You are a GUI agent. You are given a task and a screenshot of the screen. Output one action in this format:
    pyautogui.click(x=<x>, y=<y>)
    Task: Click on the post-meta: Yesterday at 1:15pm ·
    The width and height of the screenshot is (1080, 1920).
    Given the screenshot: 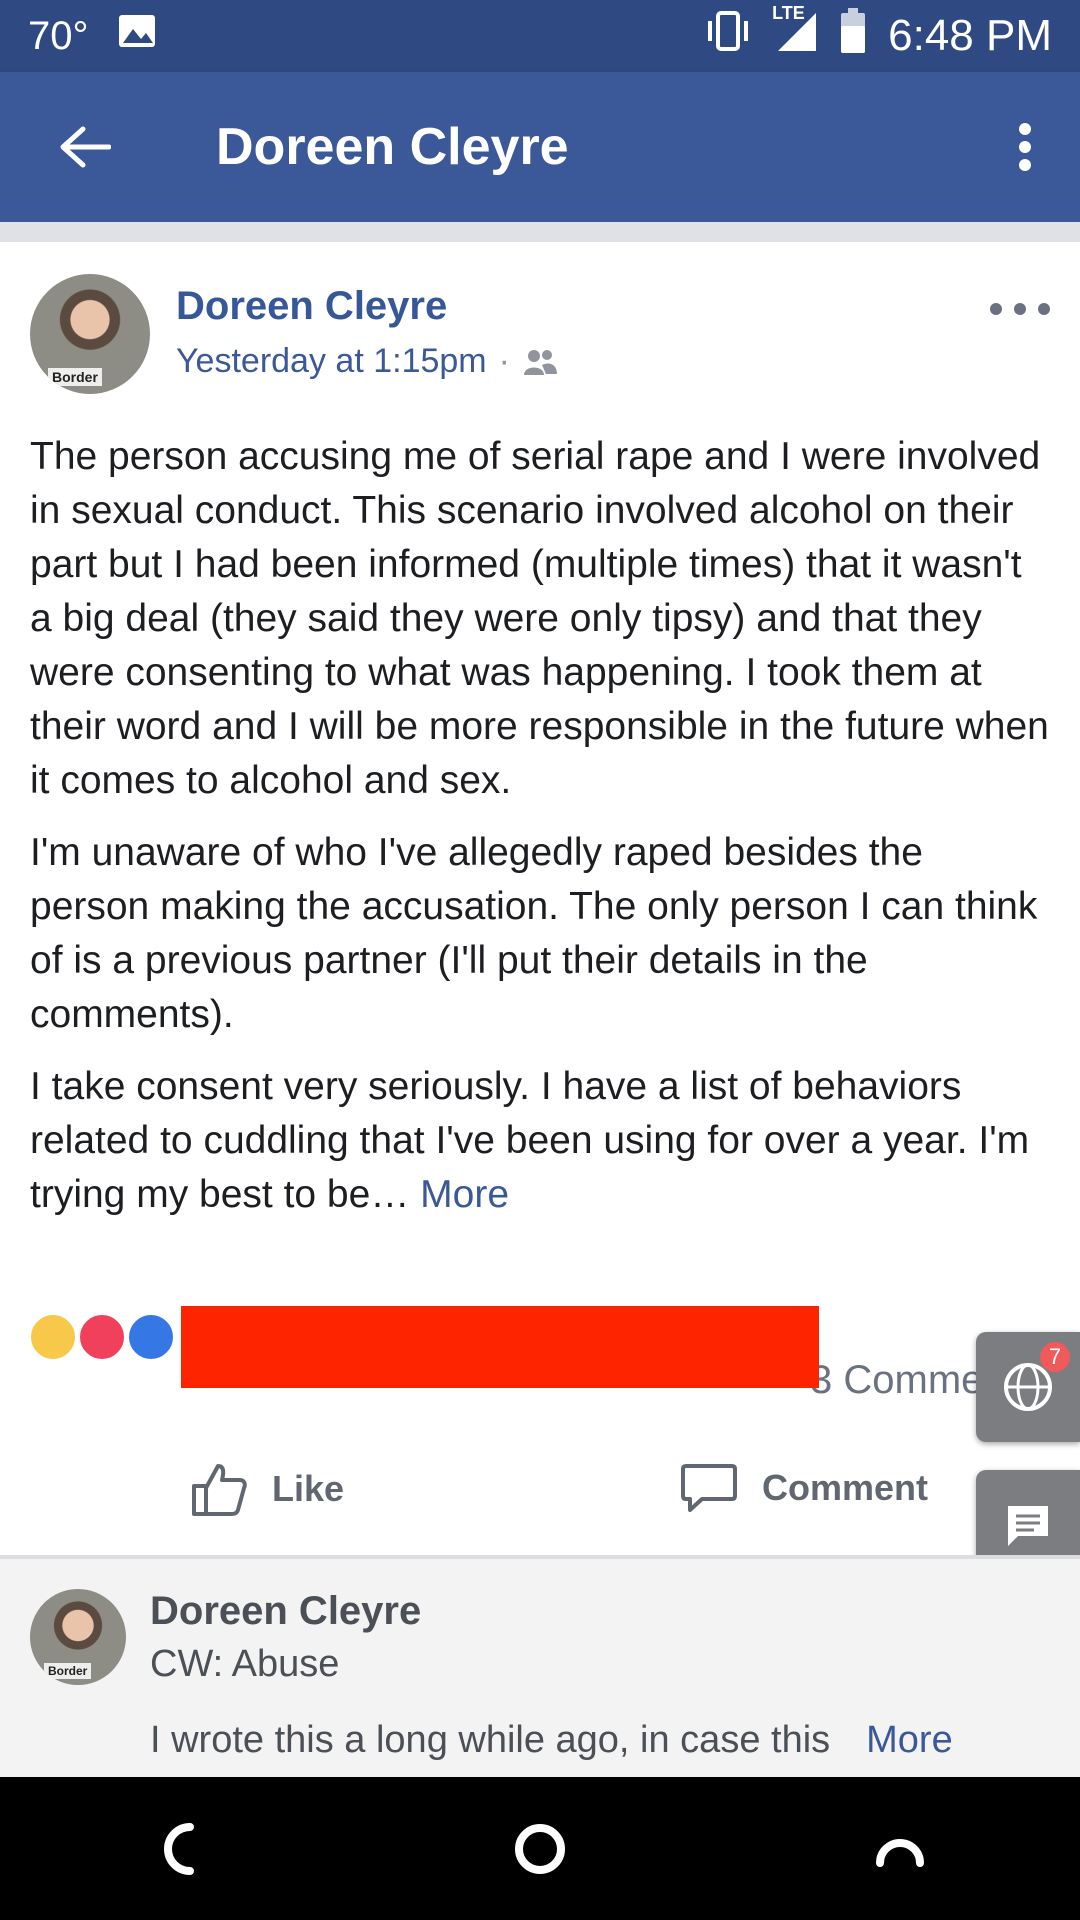 What is the action you would take?
    pyautogui.click(x=367, y=361)
    